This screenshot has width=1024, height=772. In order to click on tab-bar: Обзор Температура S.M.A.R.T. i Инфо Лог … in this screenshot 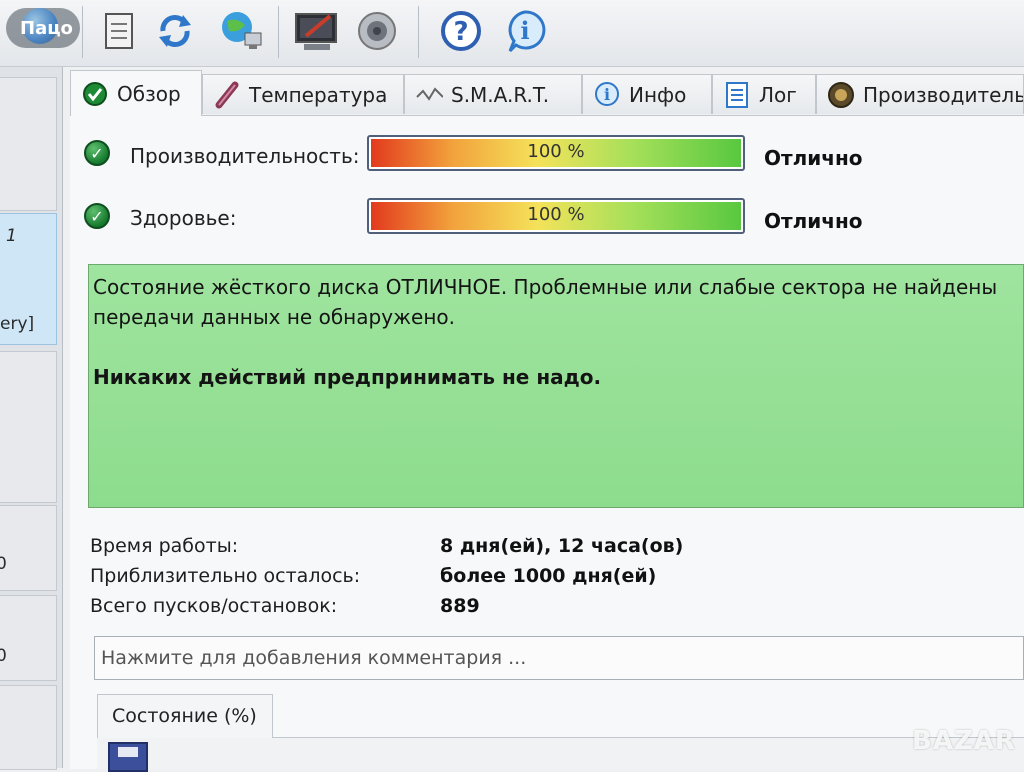, I will do `click(547, 93)`.